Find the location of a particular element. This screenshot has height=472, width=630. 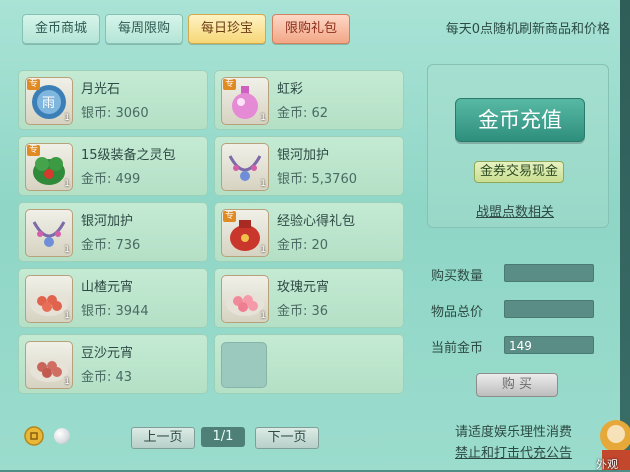

moonstone-icon: 雨 专 1 is located at coordinates (49, 101).